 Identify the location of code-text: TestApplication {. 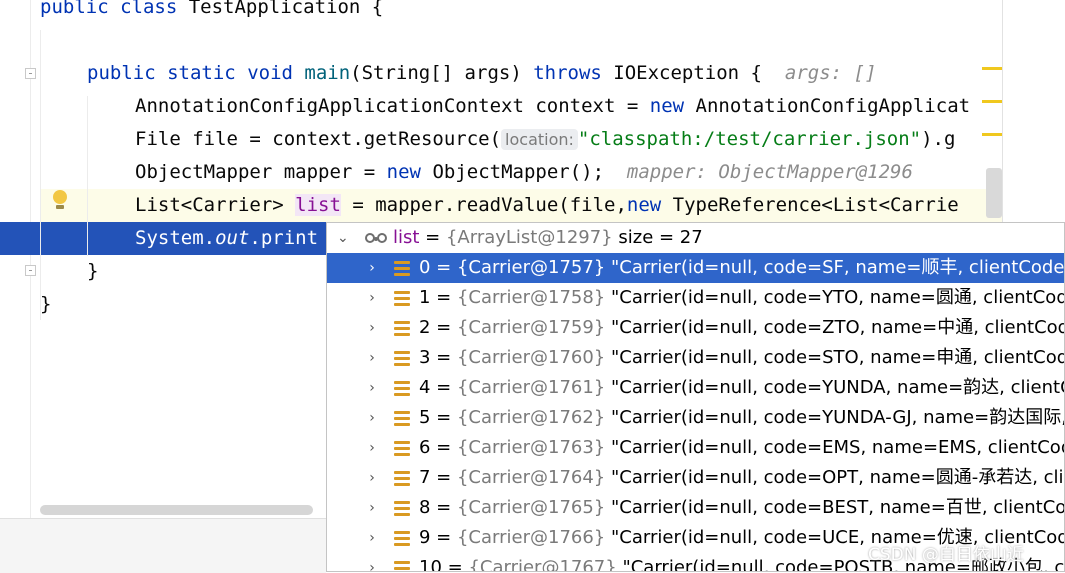
(280, 9).